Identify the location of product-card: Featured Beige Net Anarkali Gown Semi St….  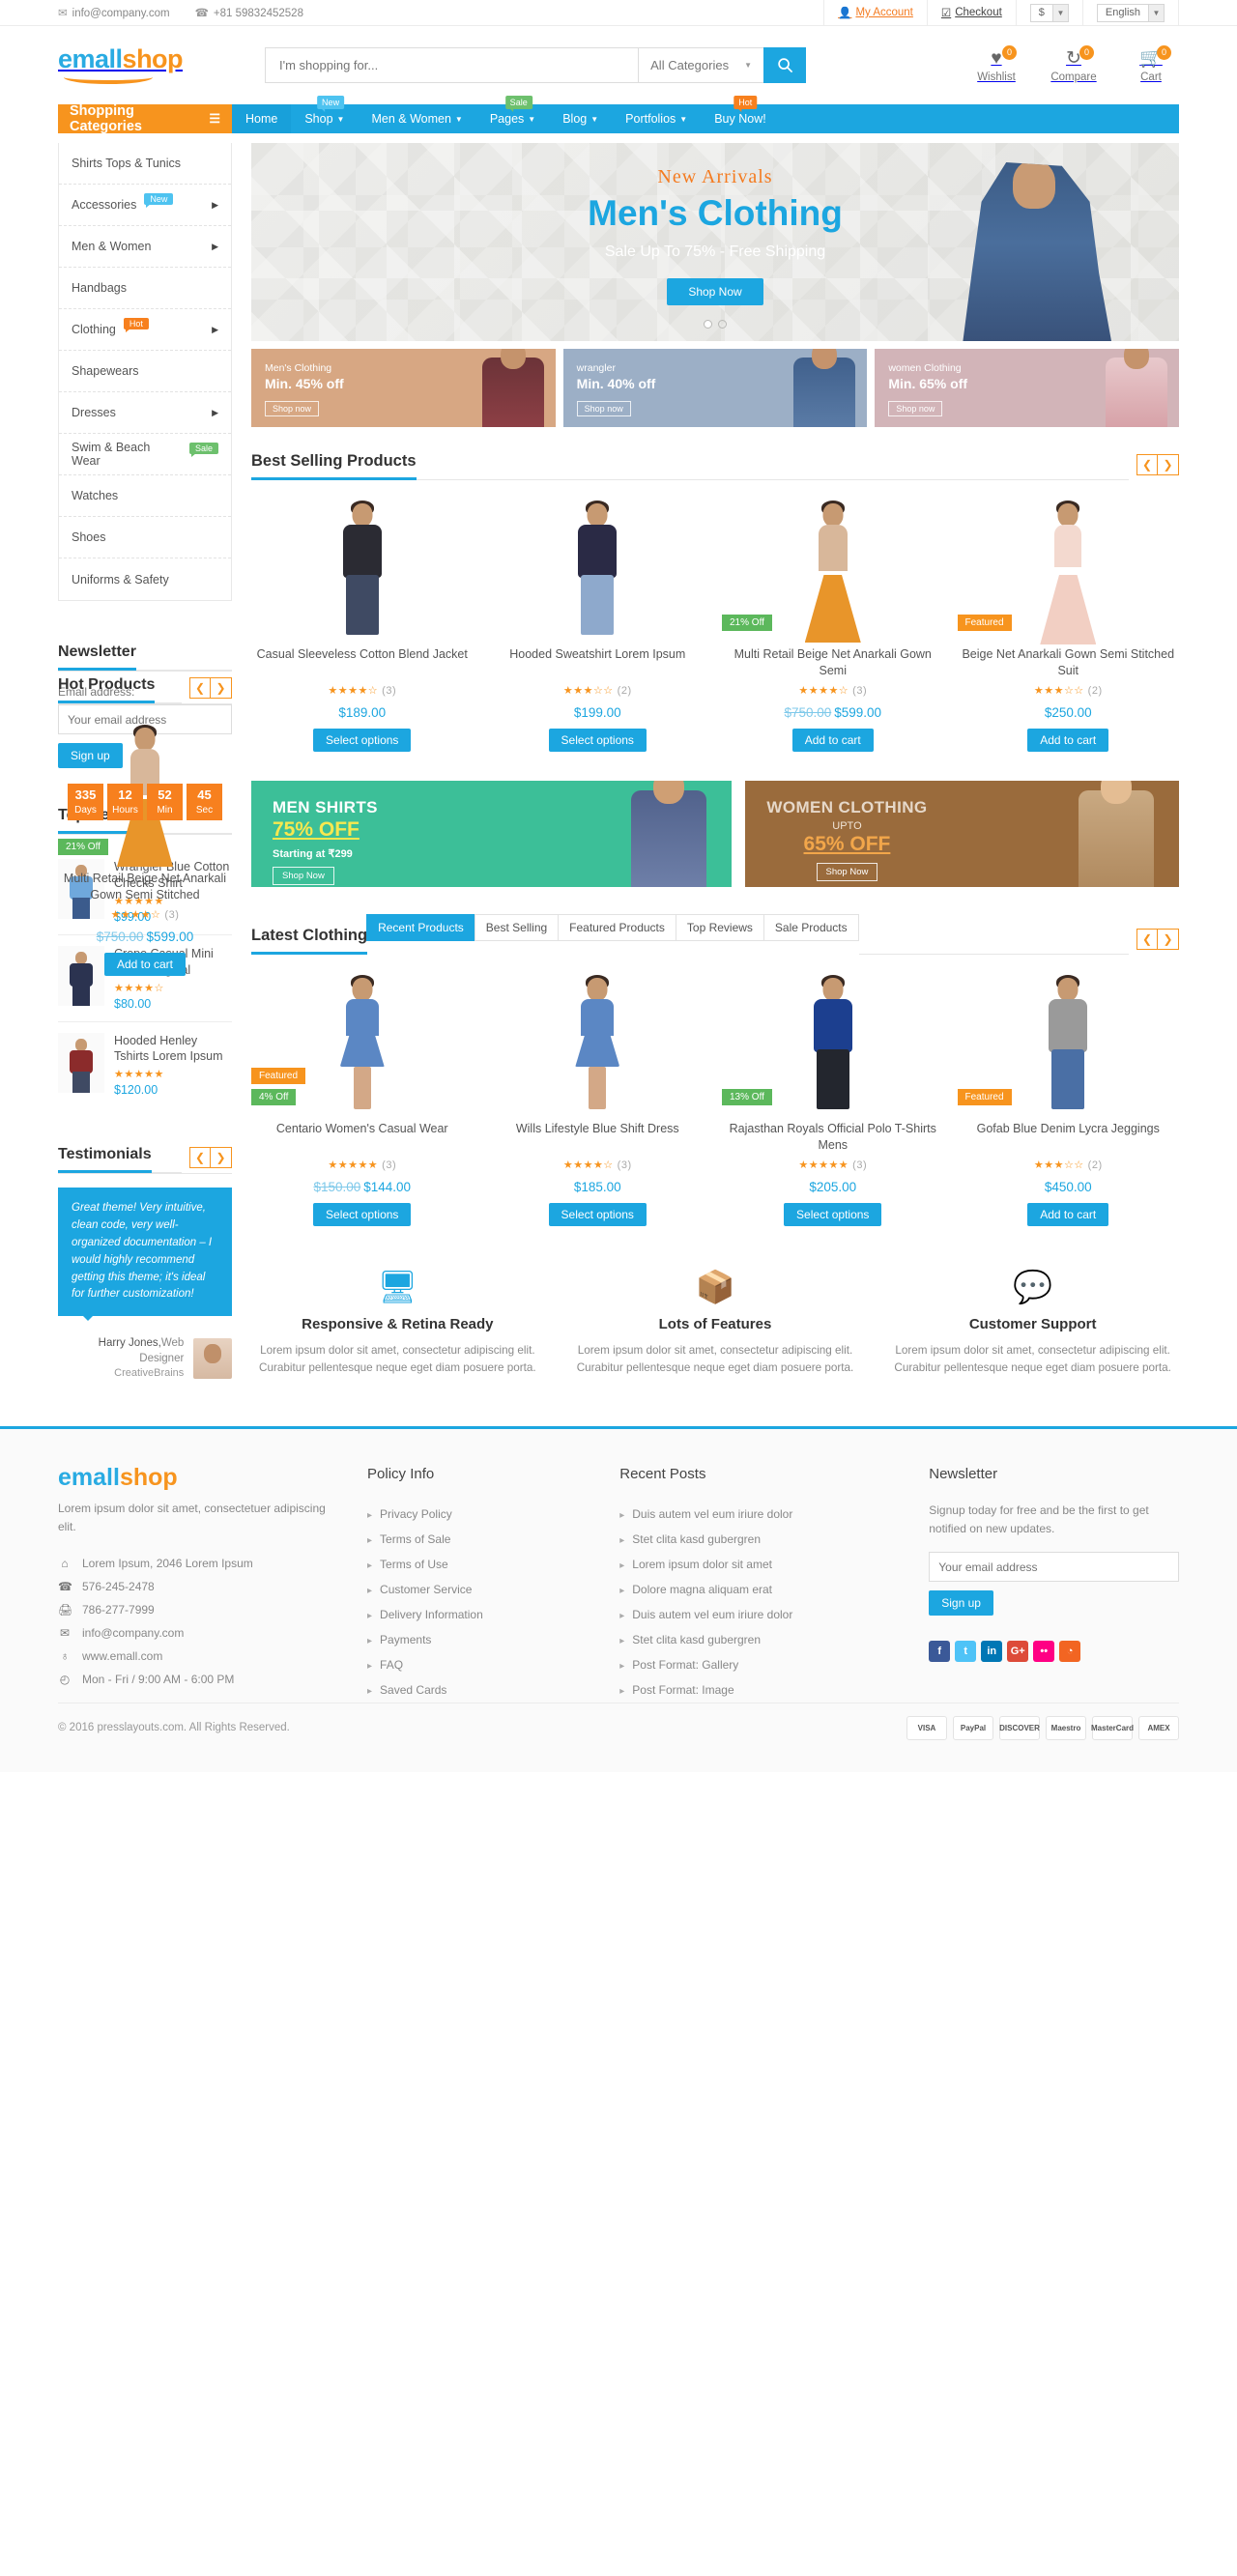
(1068, 623).